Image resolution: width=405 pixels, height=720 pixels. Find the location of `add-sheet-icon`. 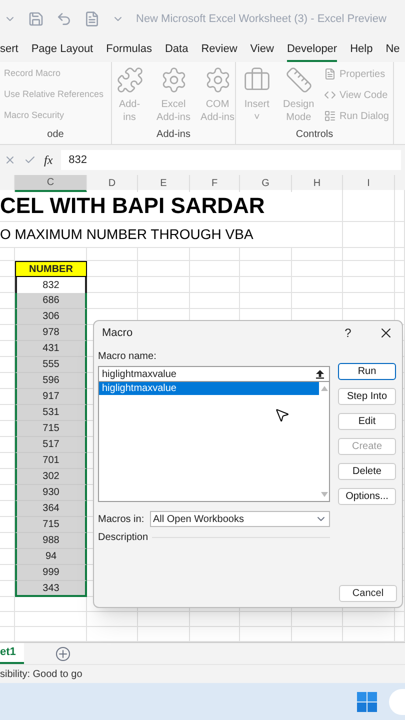

add-sheet-icon is located at coordinates (63, 653).